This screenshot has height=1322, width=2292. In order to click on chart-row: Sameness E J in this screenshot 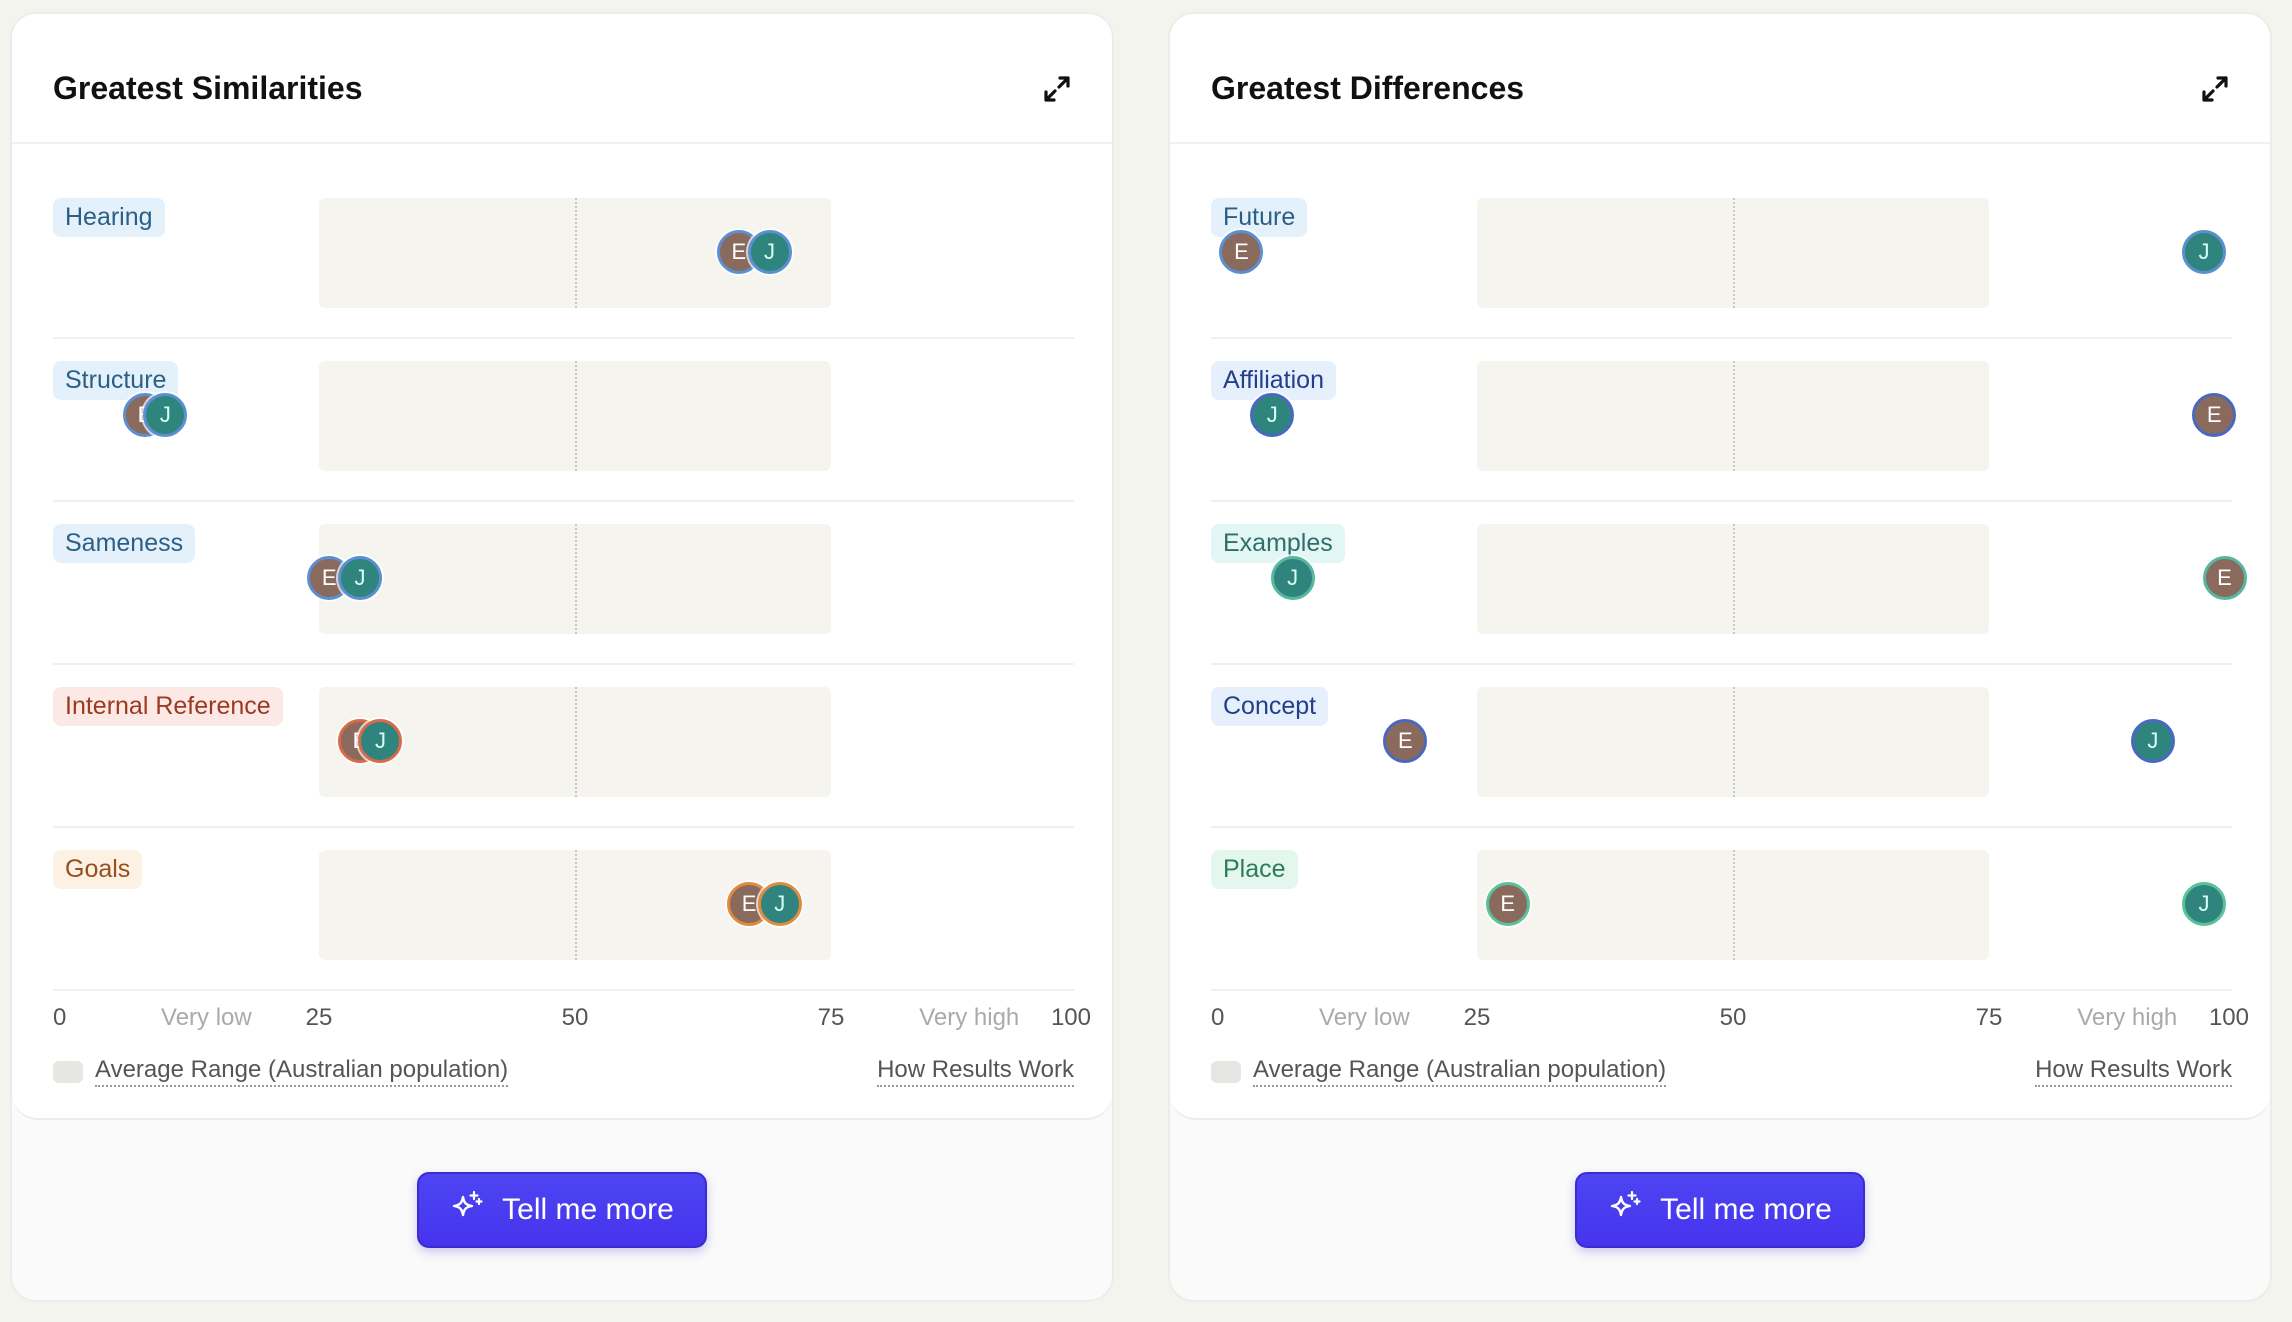, I will do `click(563, 583)`.